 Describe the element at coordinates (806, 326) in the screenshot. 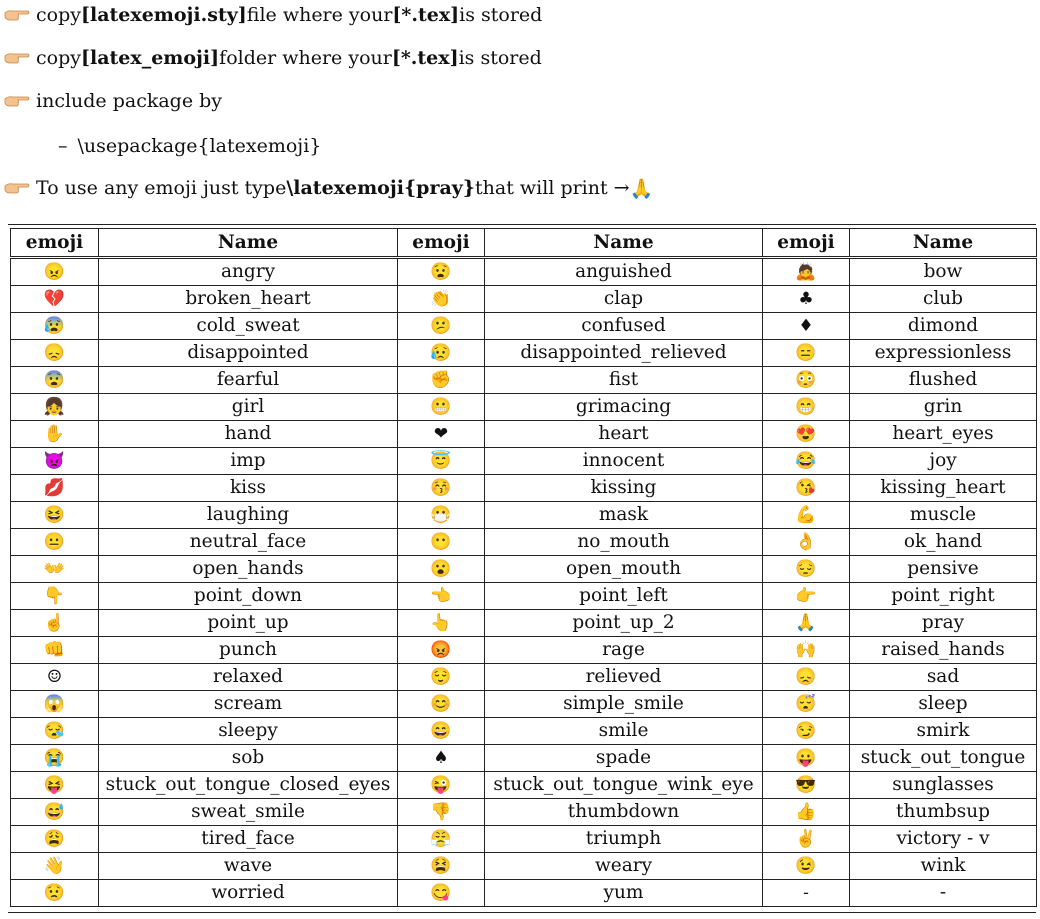

I see `emoji-cell: ♦` at that location.